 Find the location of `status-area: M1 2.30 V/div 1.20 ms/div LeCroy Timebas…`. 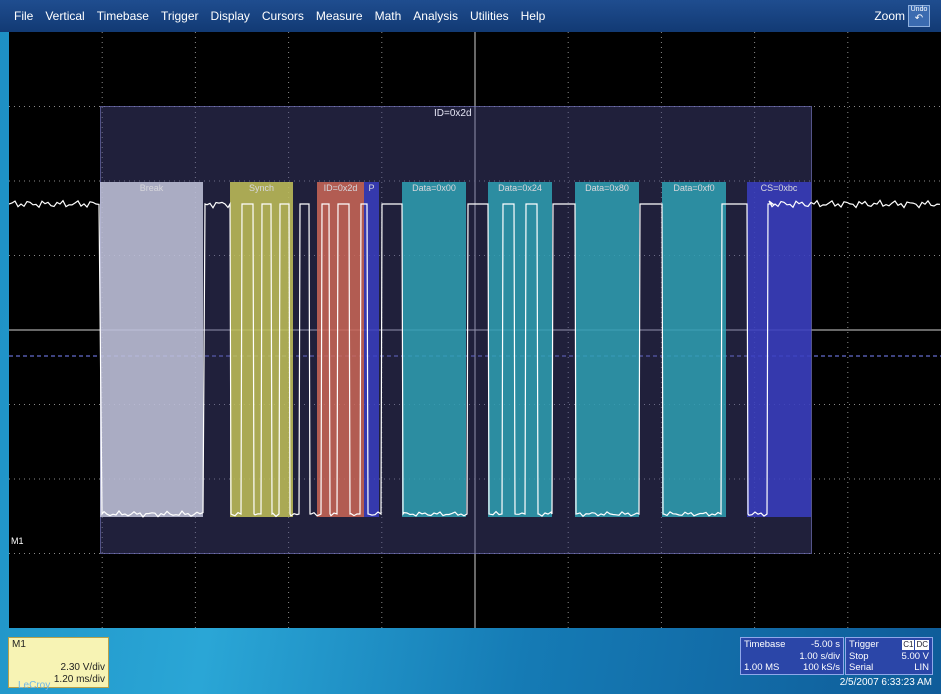

status-area: M1 2.30 V/div 1.20 ms/div LeCroy Timebas… is located at coordinates (470, 661).